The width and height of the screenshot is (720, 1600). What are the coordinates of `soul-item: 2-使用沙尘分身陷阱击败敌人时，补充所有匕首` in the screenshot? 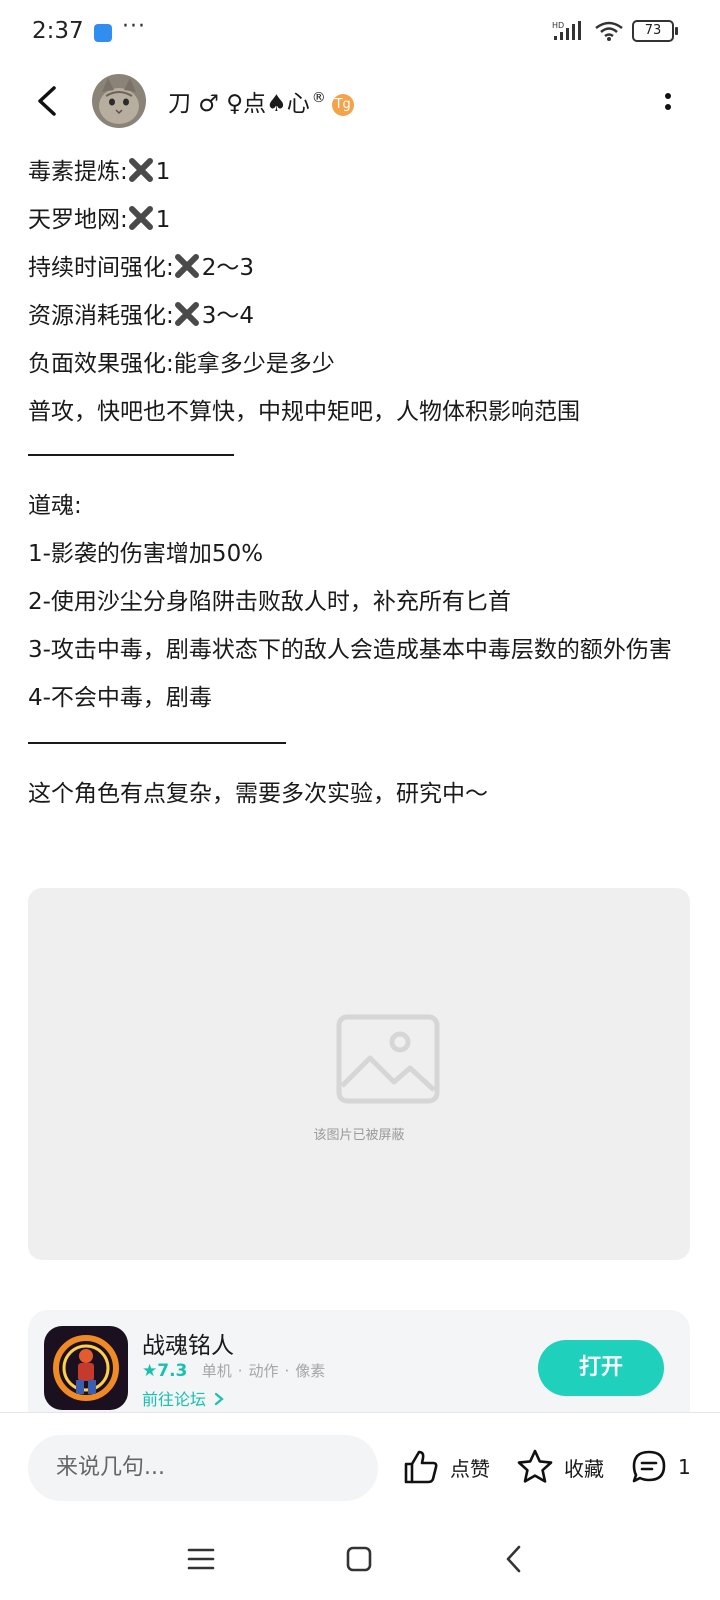 It's located at (269, 602).